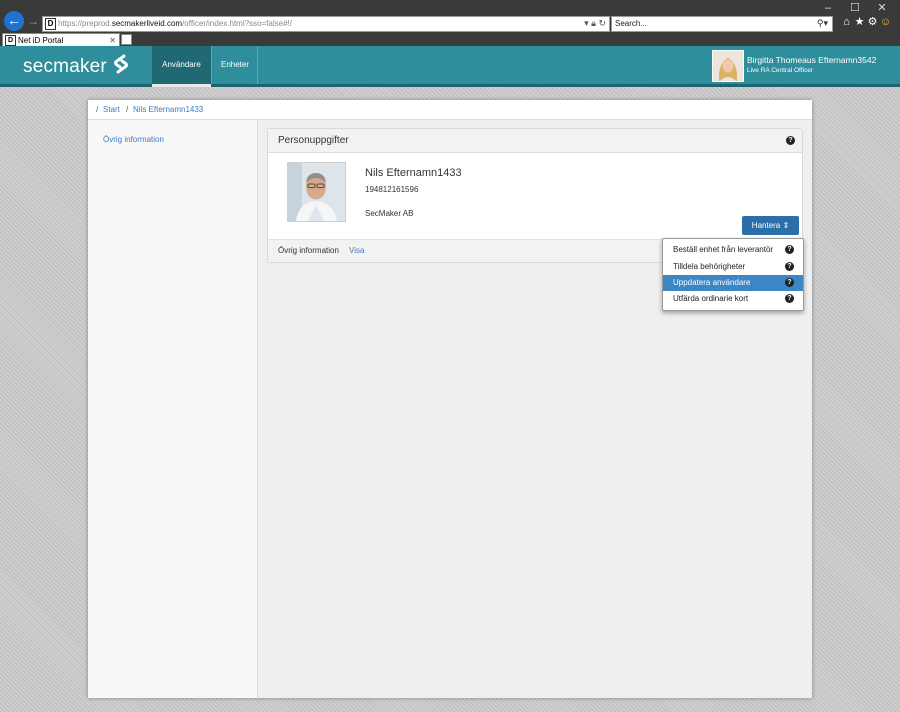 This screenshot has height=712, width=900. I want to click on person-photo-image, so click(316, 192).